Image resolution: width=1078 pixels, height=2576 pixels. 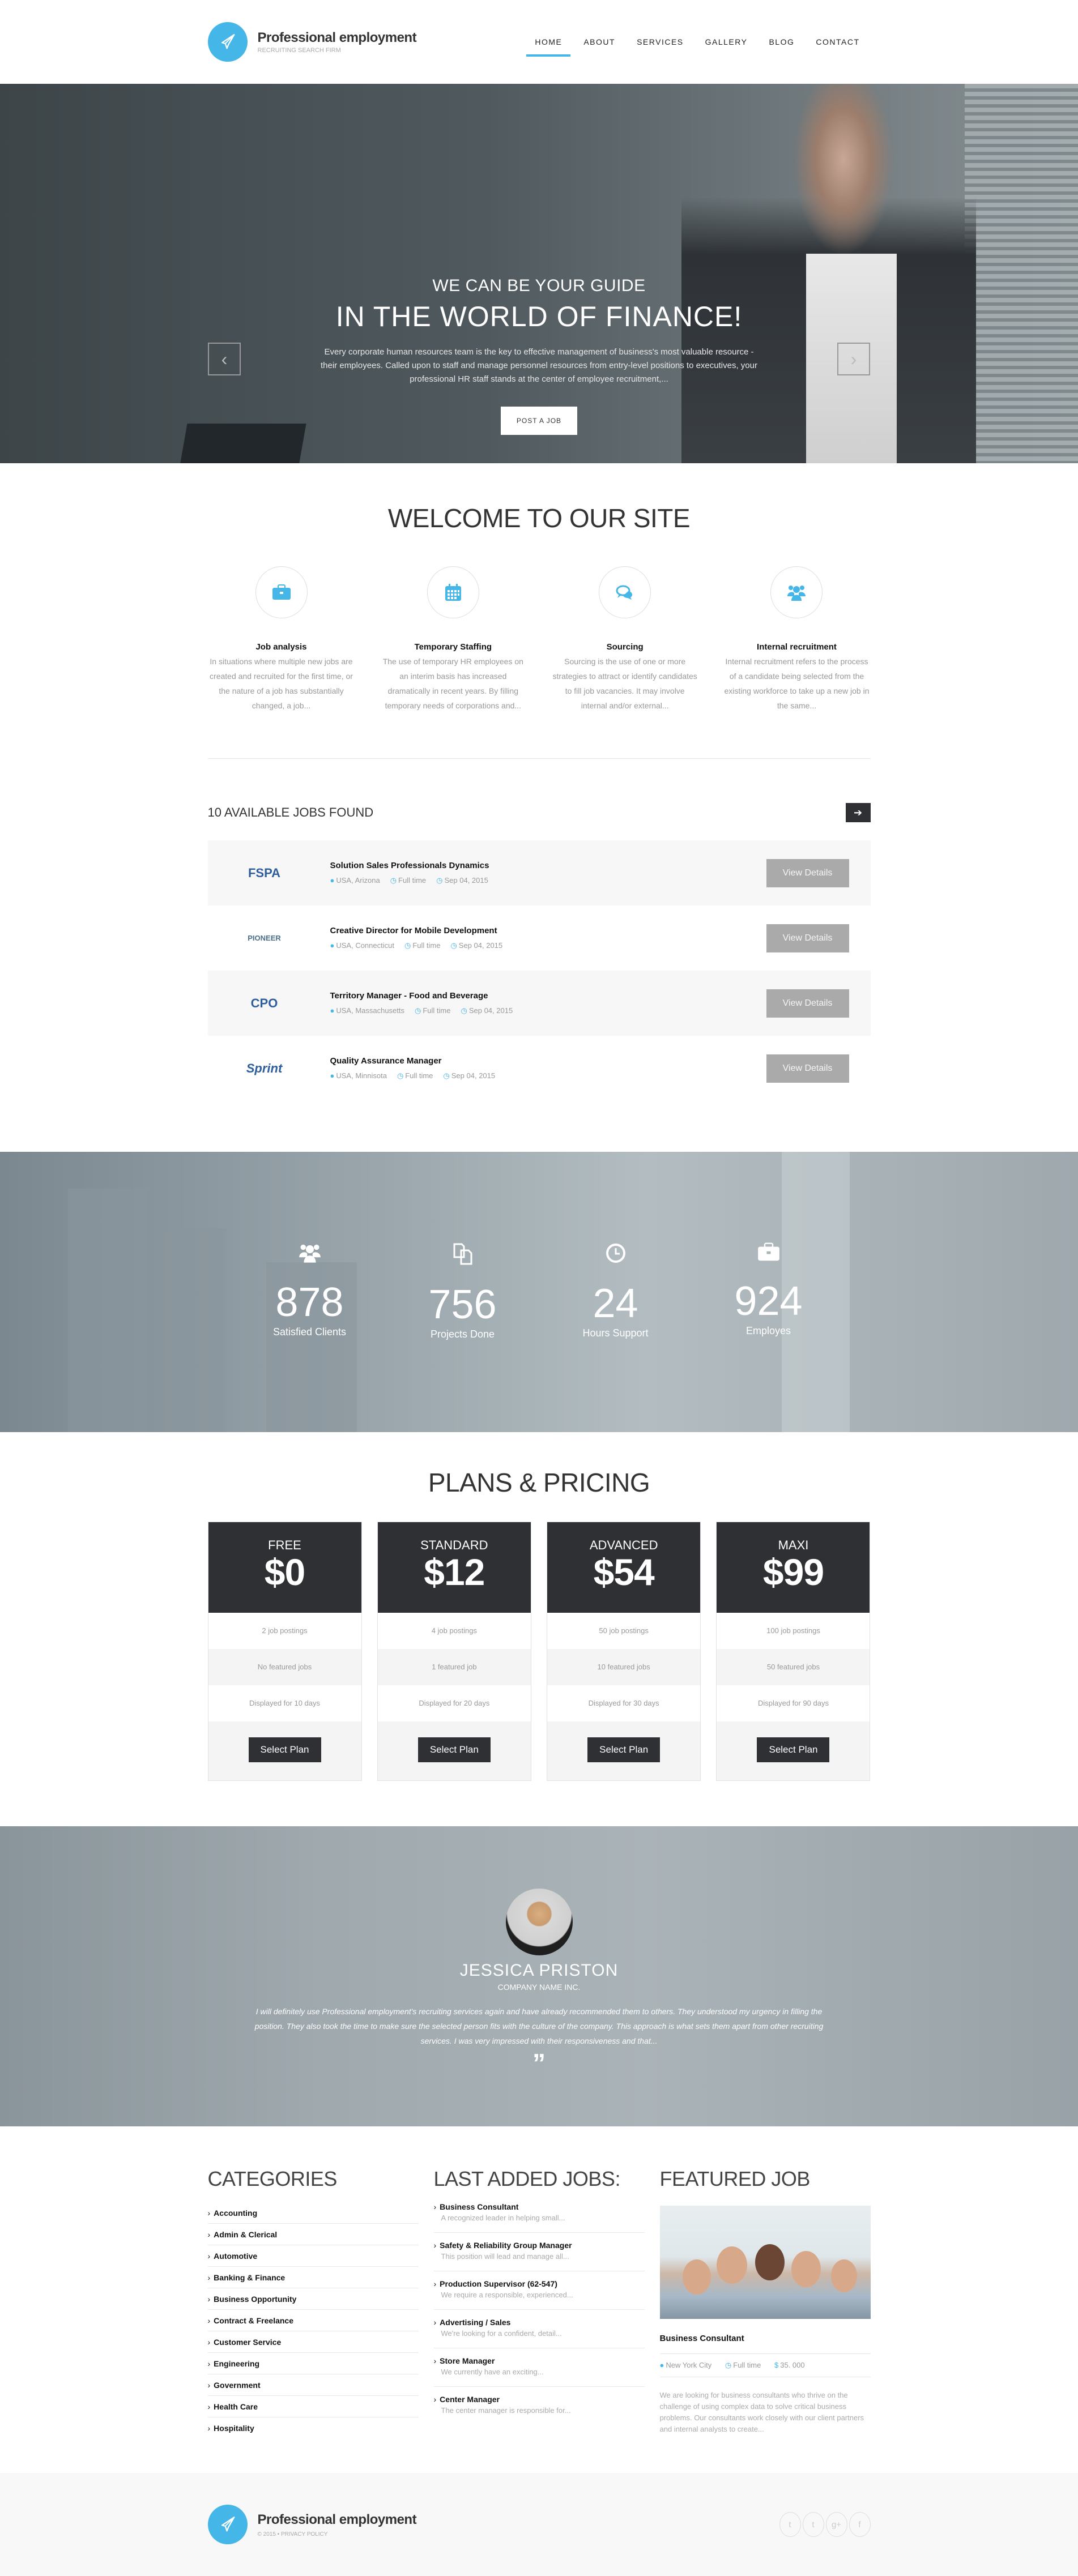 What do you see at coordinates (660, 42) in the screenshot?
I see `nav-services: SERVICES` at bounding box center [660, 42].